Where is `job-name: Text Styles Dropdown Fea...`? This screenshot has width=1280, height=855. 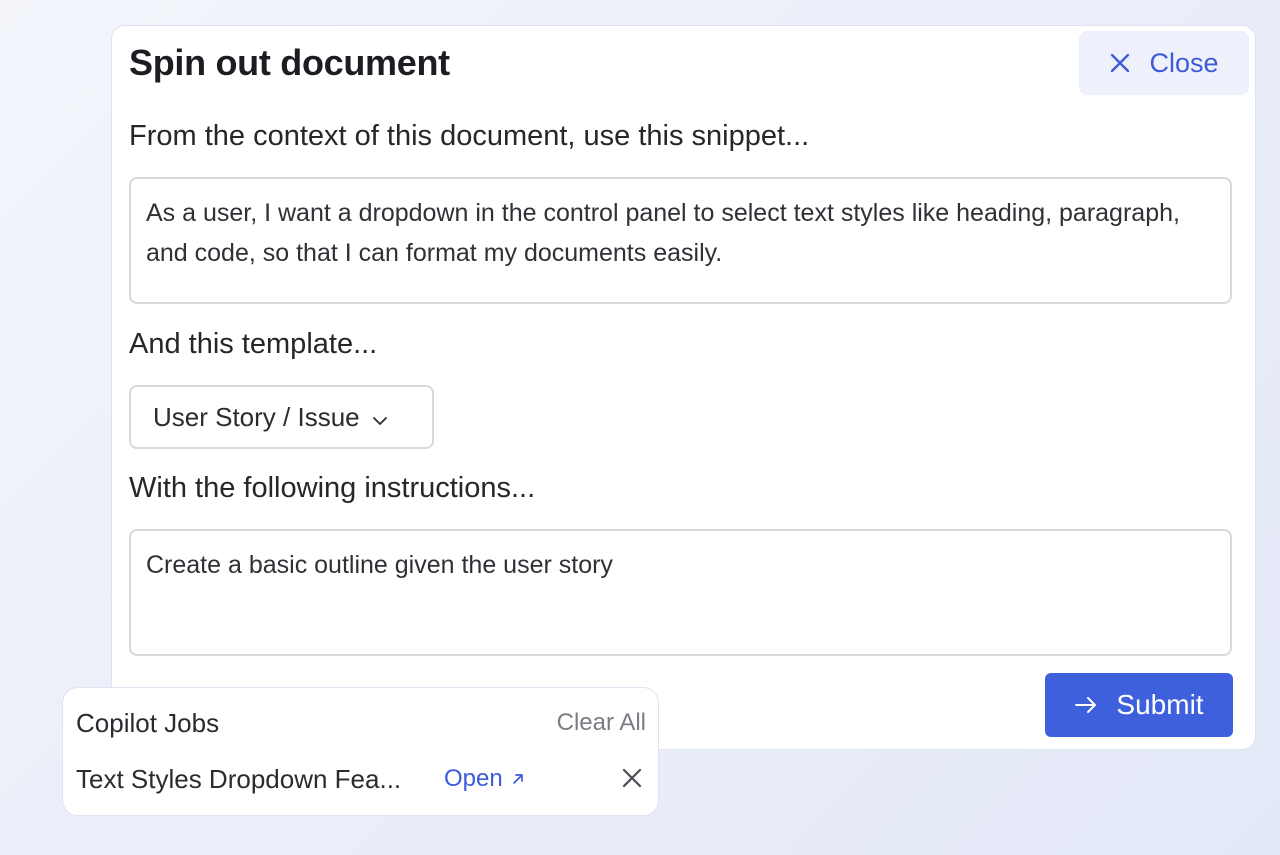
job-name: Text Styles Dropdown Fea... is located at coordinates (239, 779).